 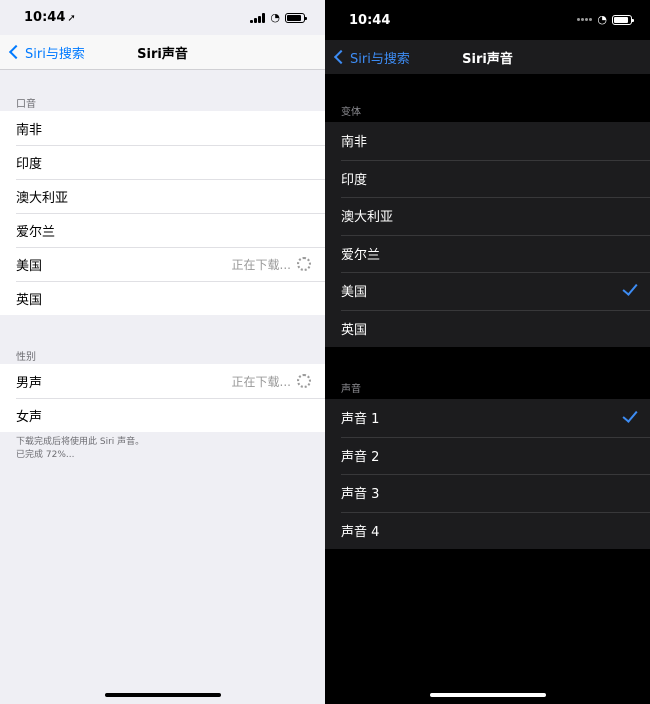 I want to click on status-bar: 10:44 ➚ ◔, so click(x=162, y=18).